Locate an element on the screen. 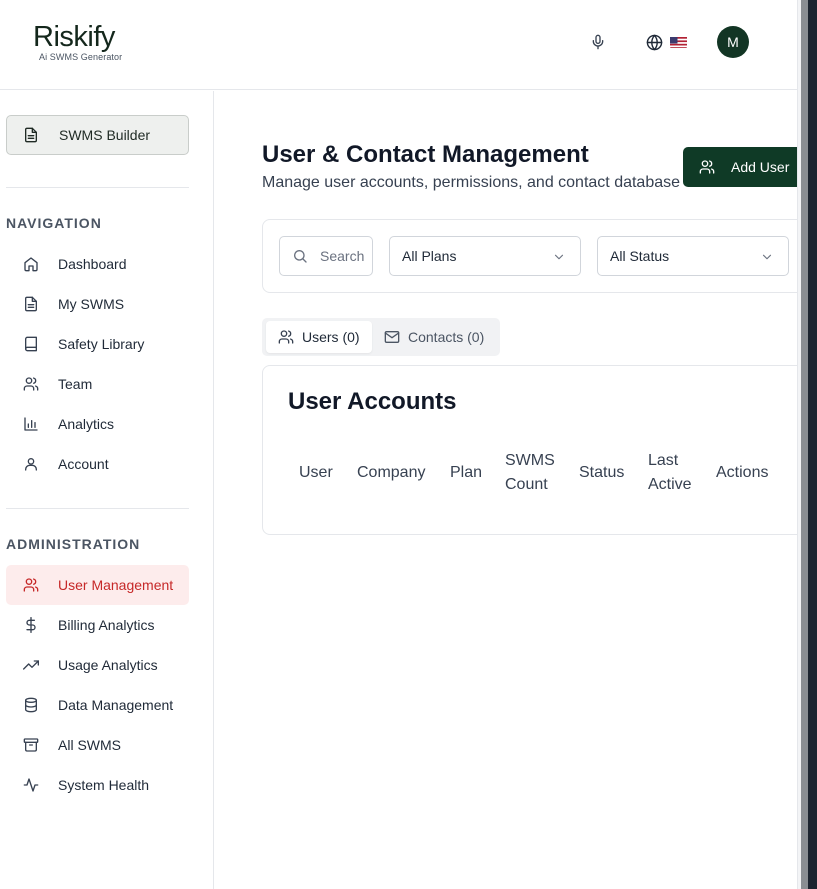 This screenshot has width=817, height=889. administration-section-title: ADMINISTRATION is located at coordinates (73, 544).